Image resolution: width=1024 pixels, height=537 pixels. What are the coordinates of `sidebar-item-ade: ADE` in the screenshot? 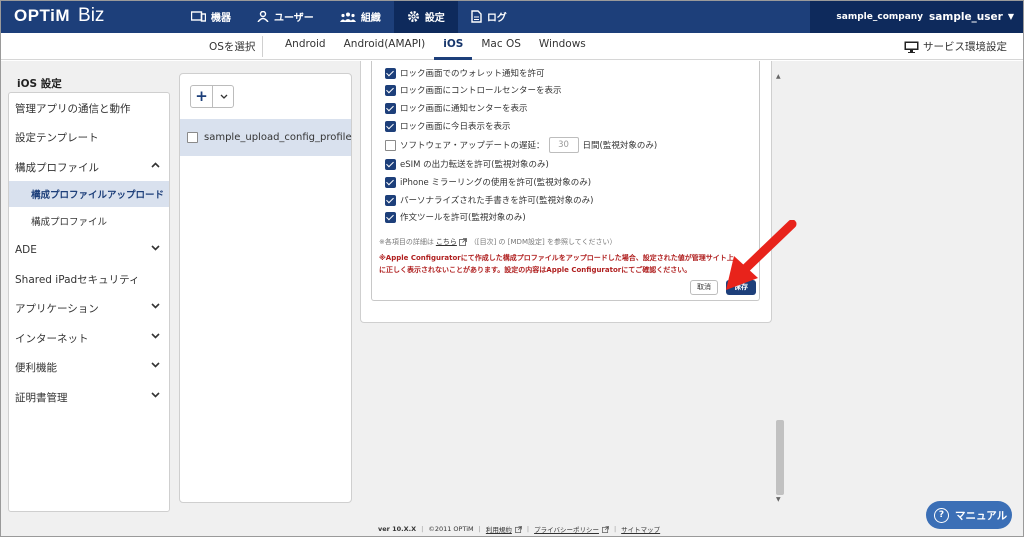 It's located at (89, 250).